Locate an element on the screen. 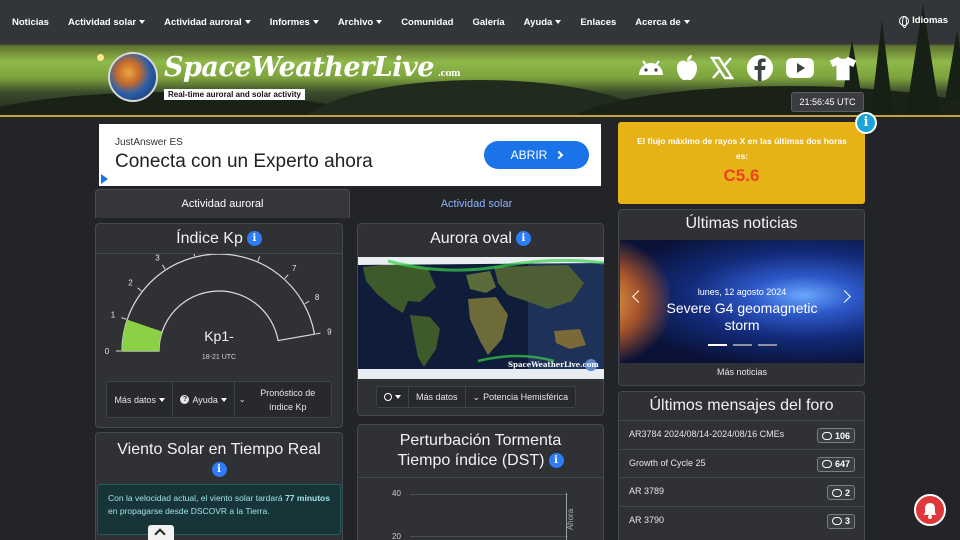 Image resolution: width=960 pixels, height=540 pixels. aurora-title: Aurora oval is located at coordinates (471, 238).